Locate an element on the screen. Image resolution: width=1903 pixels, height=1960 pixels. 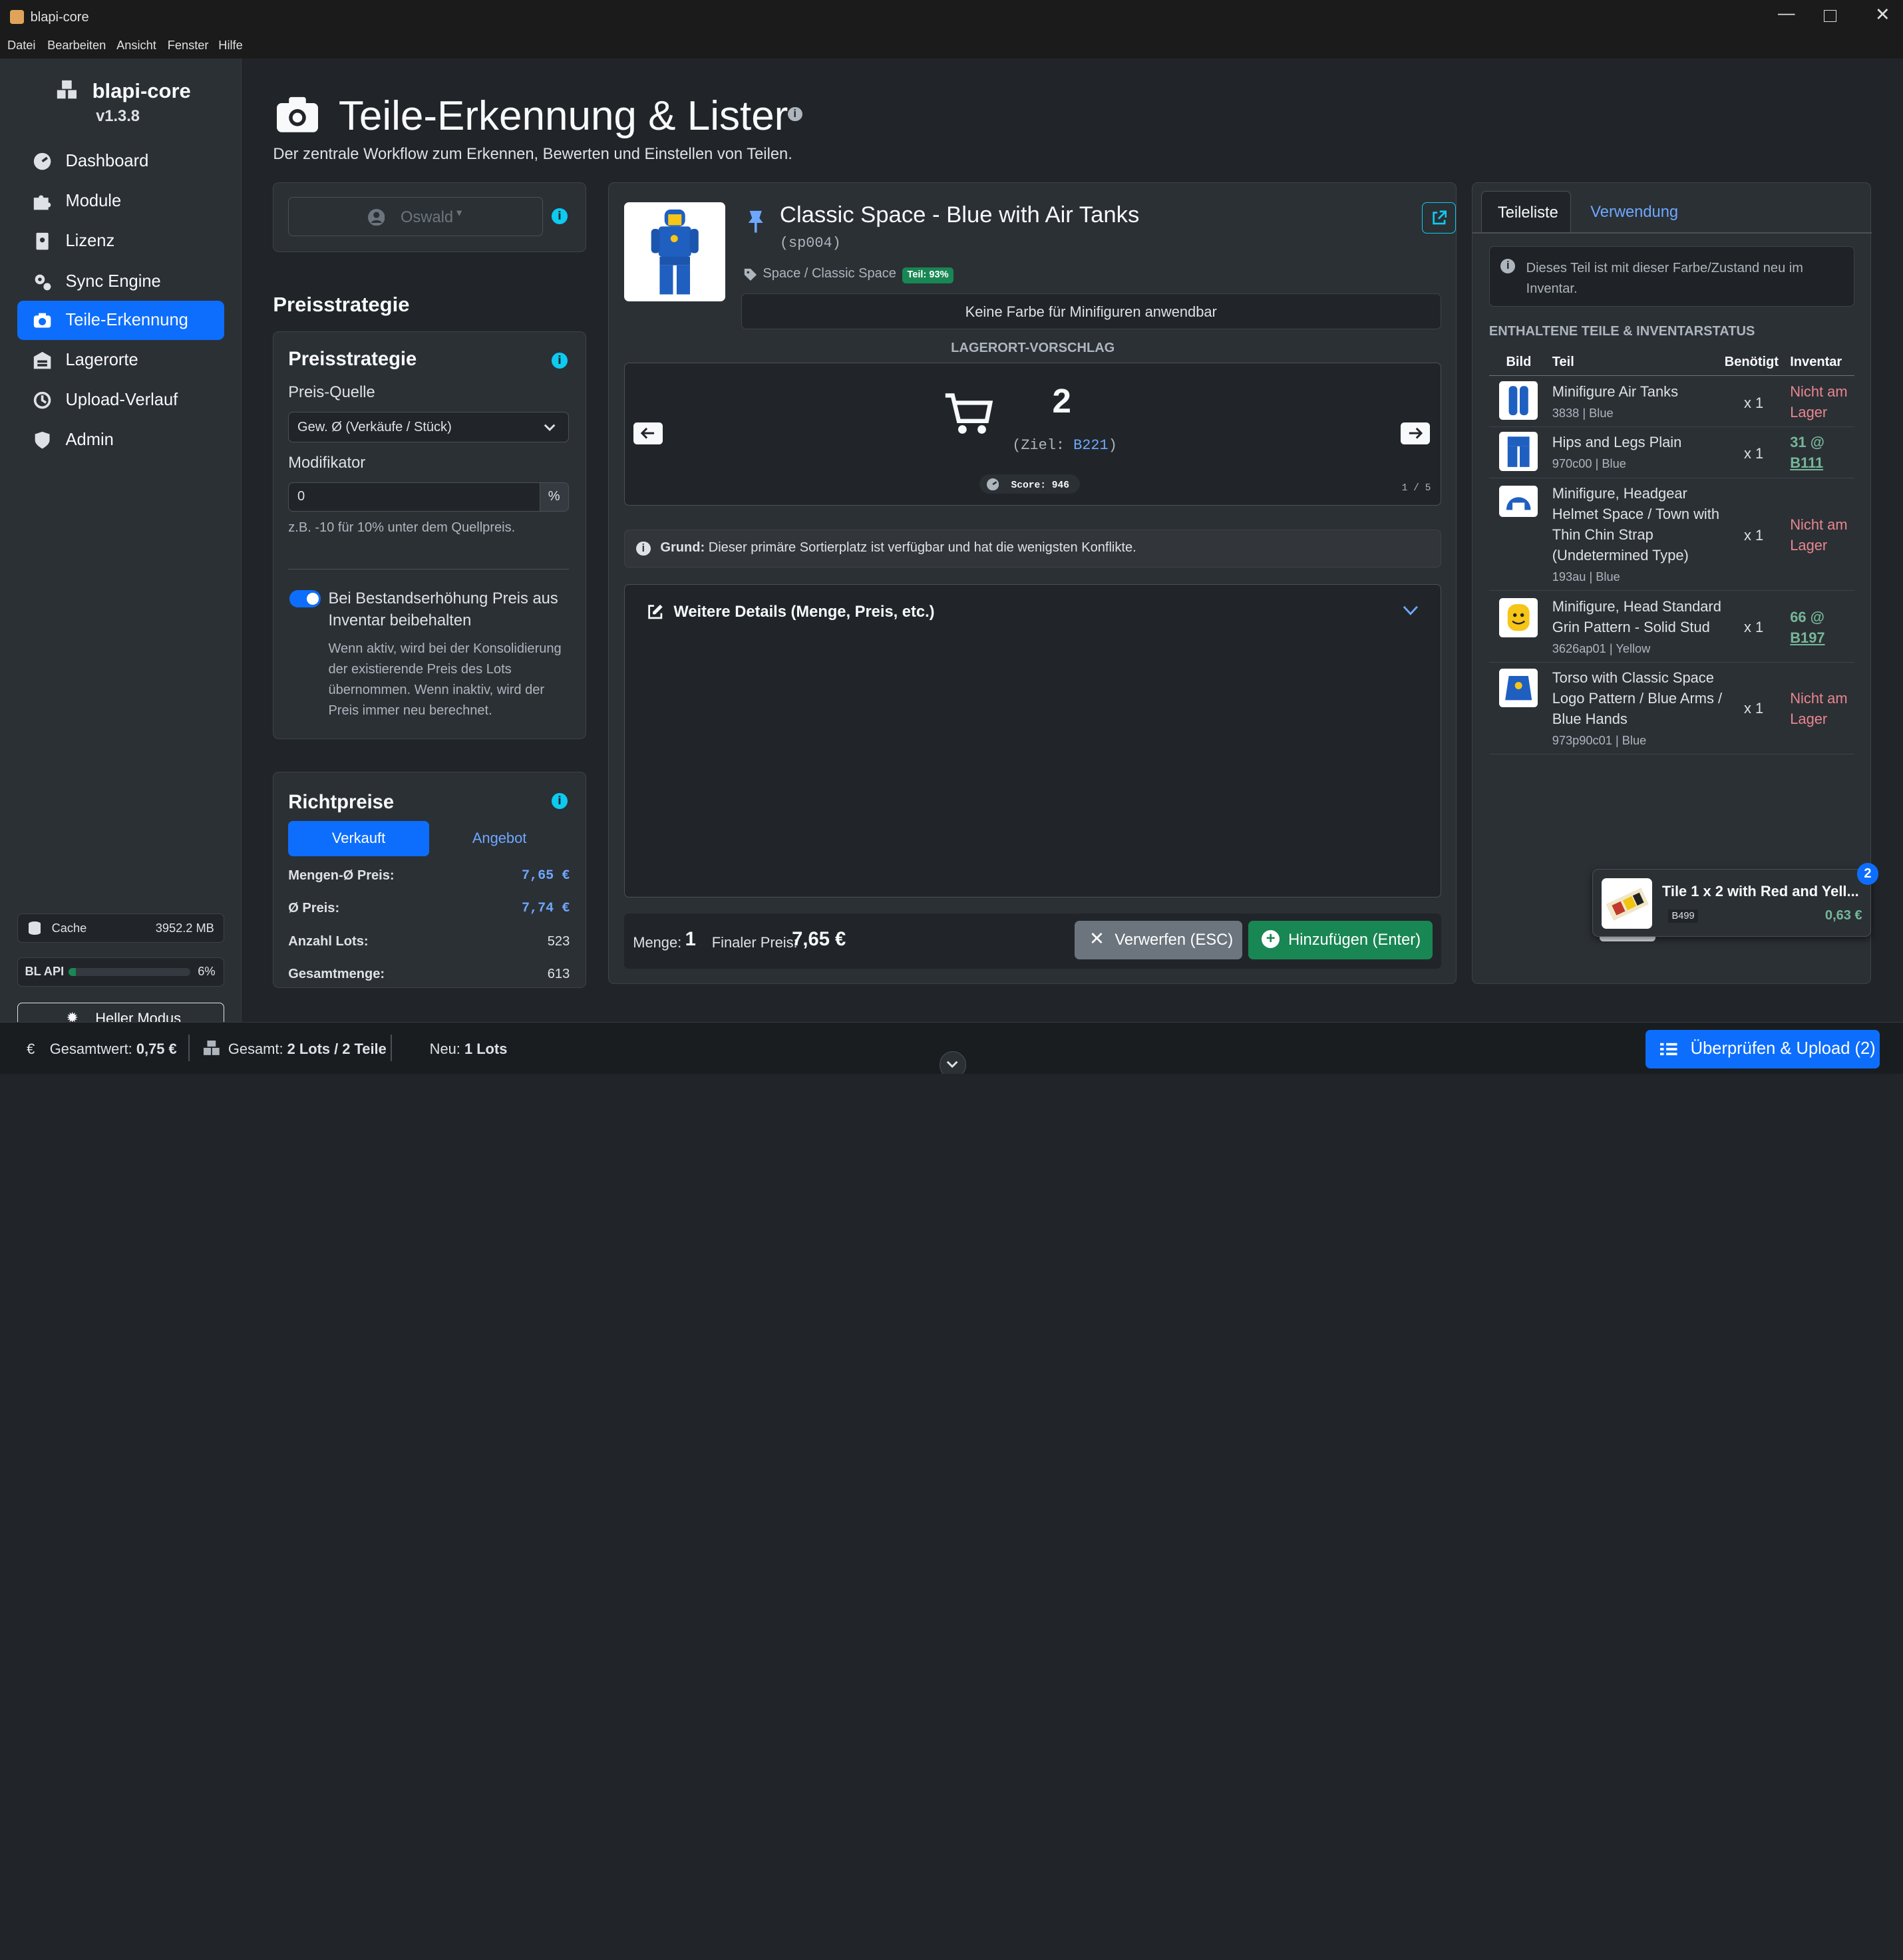
match-badge: Teil: 93% is located at coordinates (927, 275).